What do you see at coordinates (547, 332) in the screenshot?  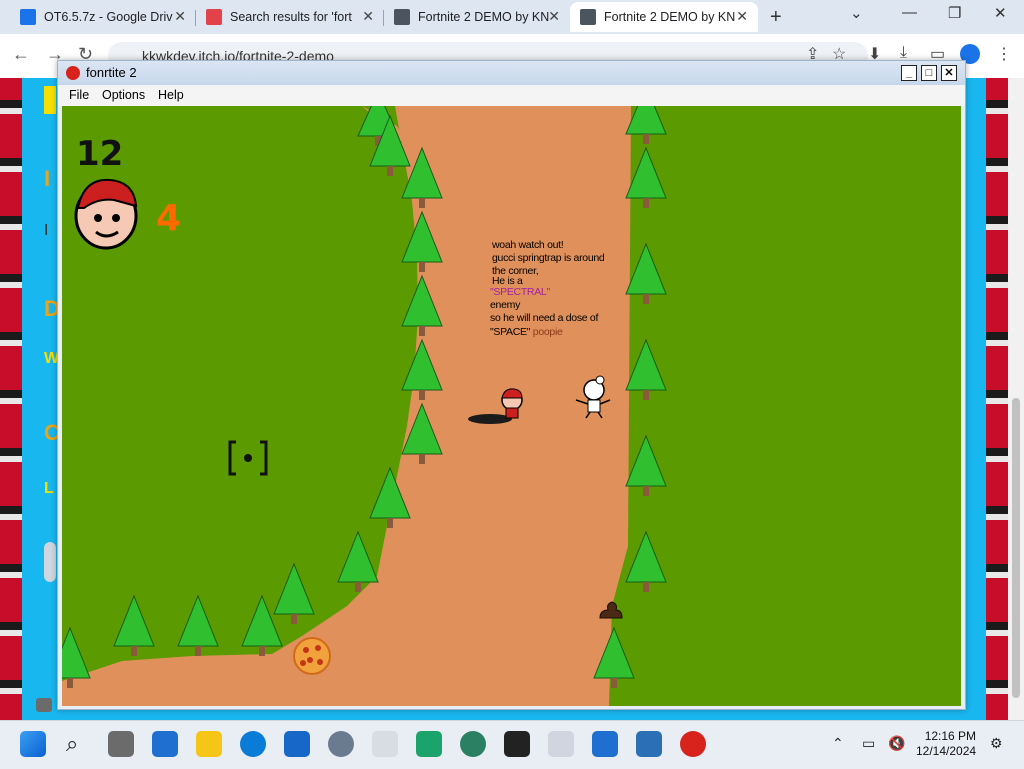 I see `dialog-poopie: poopie` at bounding box center [547, 332].